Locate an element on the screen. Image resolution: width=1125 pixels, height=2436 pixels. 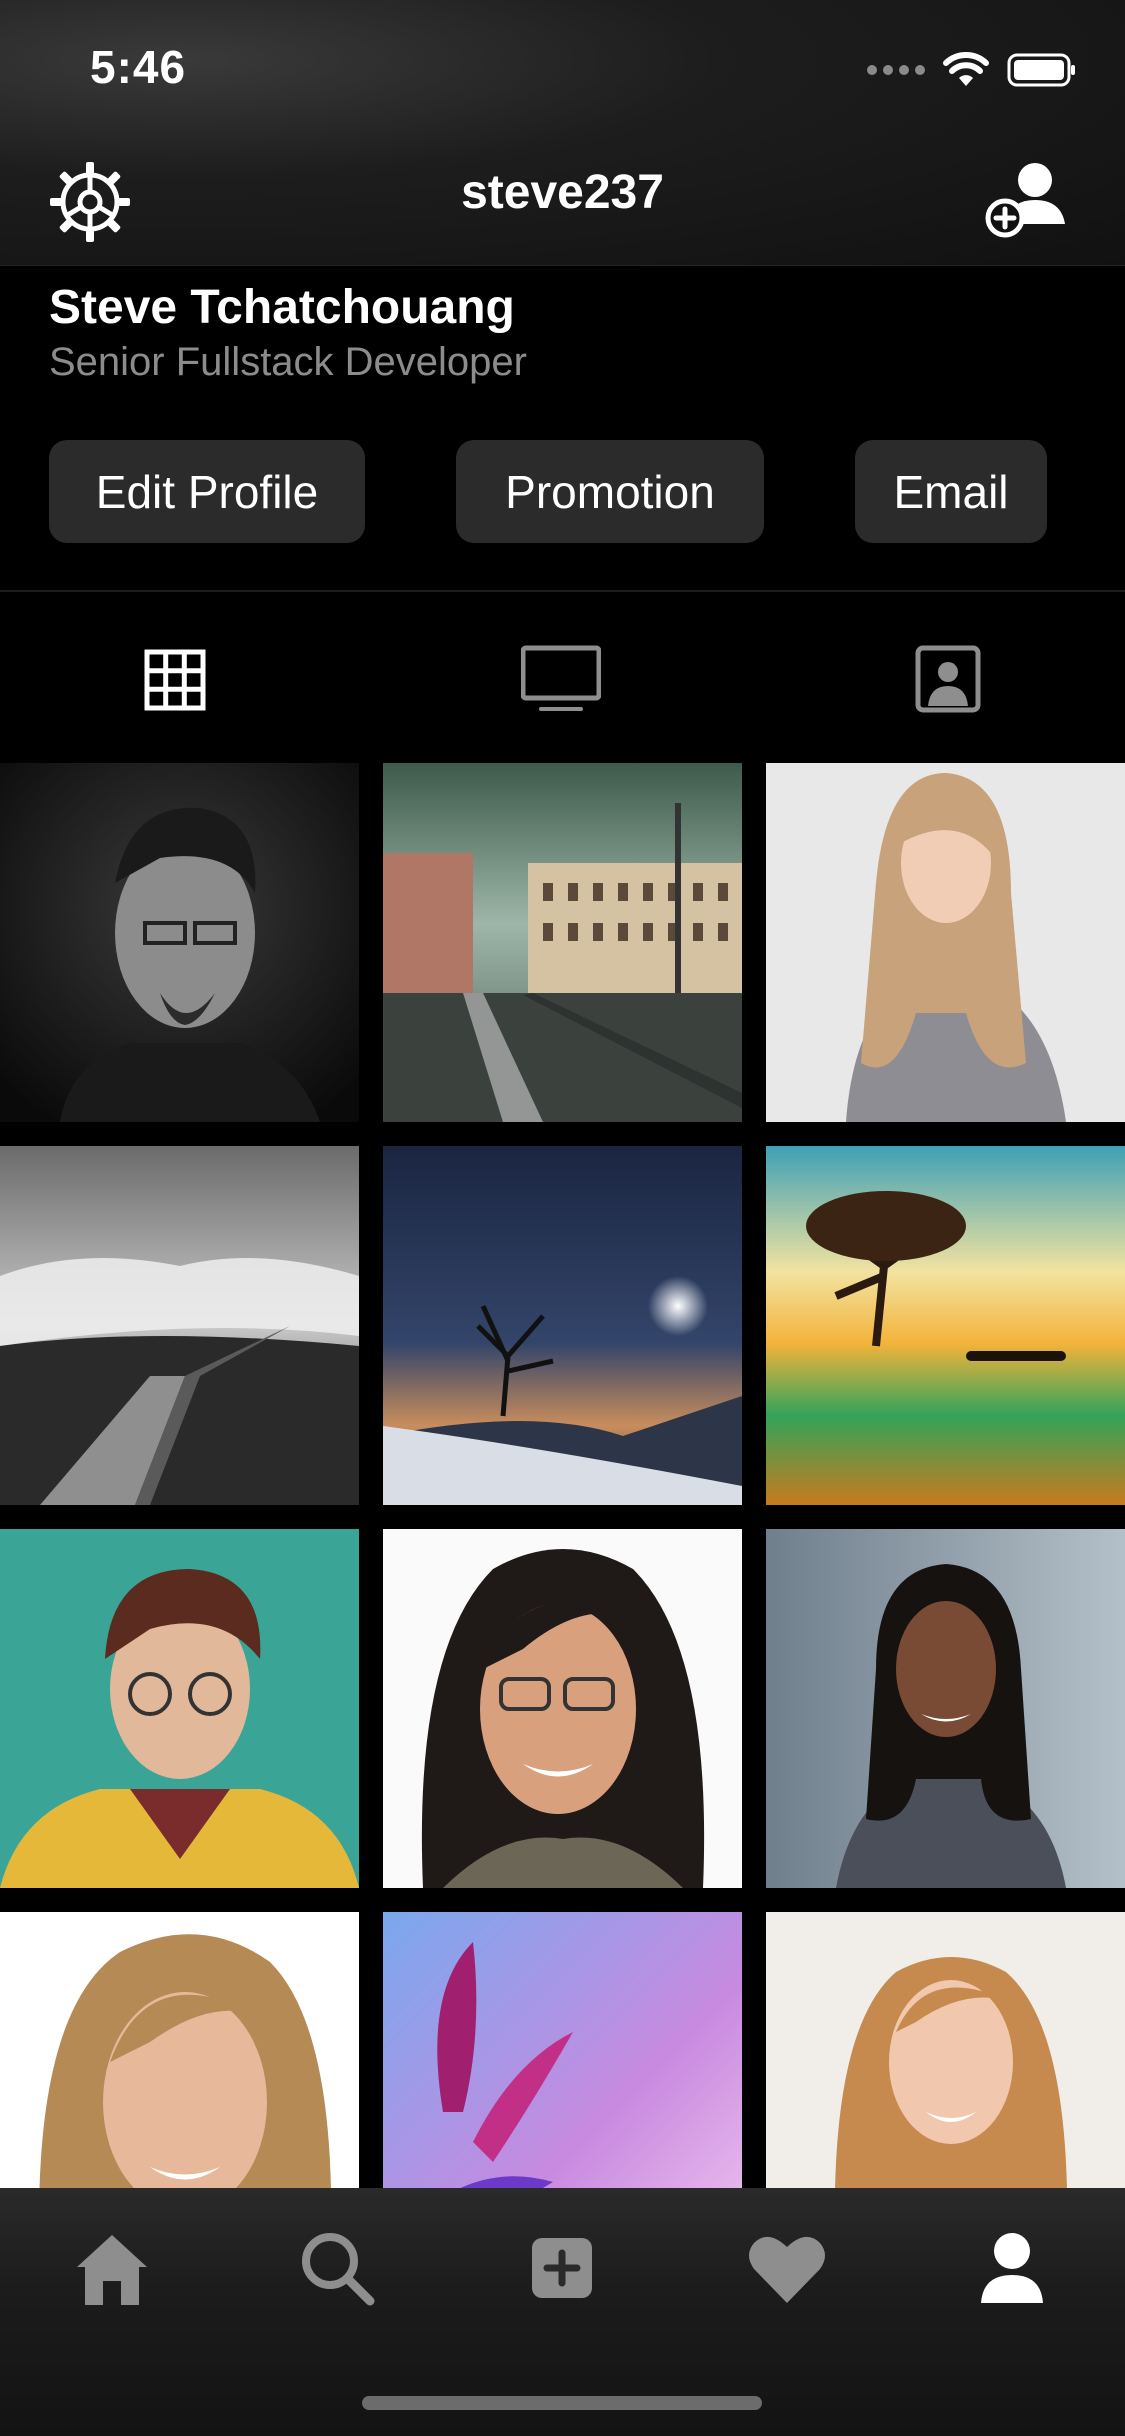
signal-icon is located at coordinates (896, 70).